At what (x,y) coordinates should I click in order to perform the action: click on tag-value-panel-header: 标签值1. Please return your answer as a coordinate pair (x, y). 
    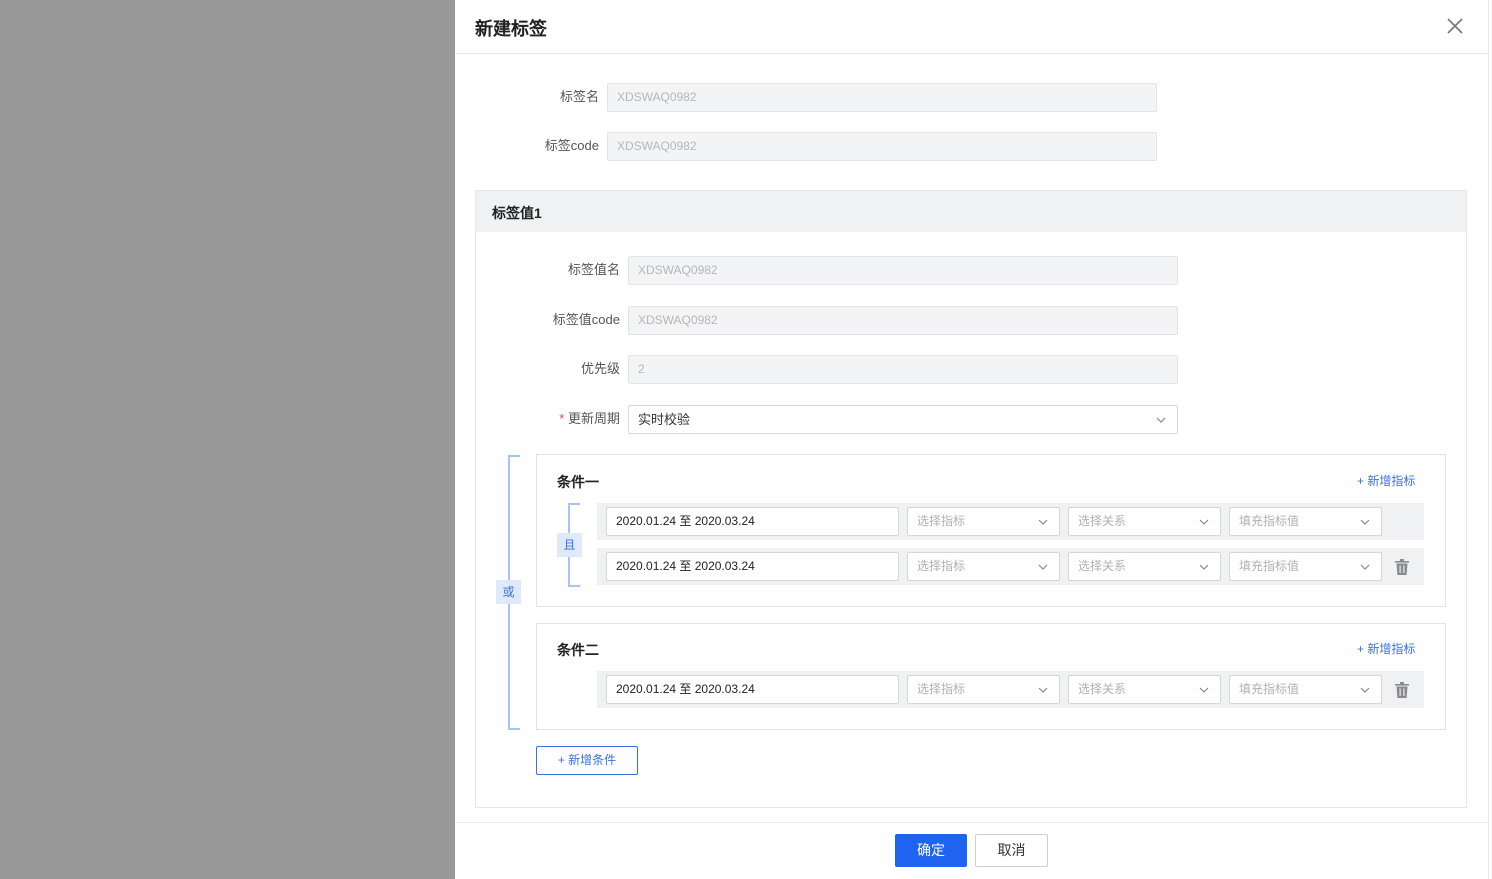
    Looking at the image, I should click on (971, 211).